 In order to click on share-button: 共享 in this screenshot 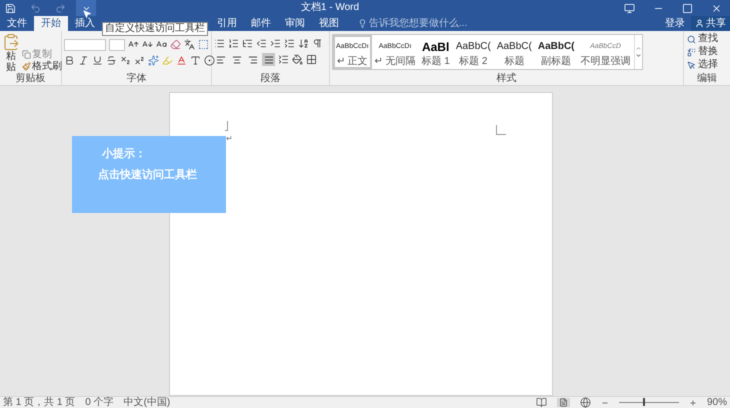, I will do `click(710, 23)`.